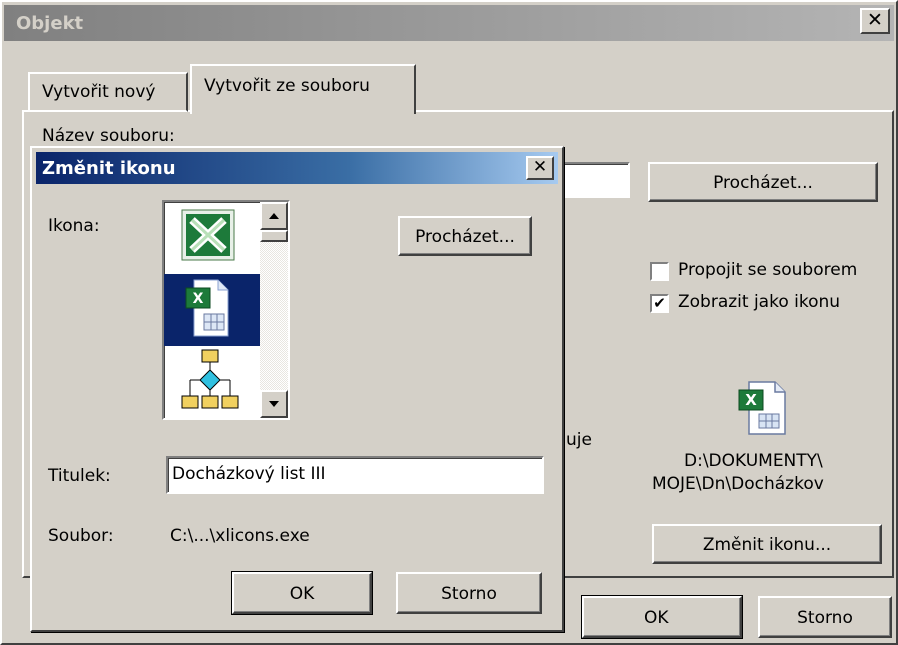 This screenshot has width=898, height=645. What do you see at coordinates (210, 379) in the screenshot?
I see `flowchart-icon` at bounding box center [210, 379].